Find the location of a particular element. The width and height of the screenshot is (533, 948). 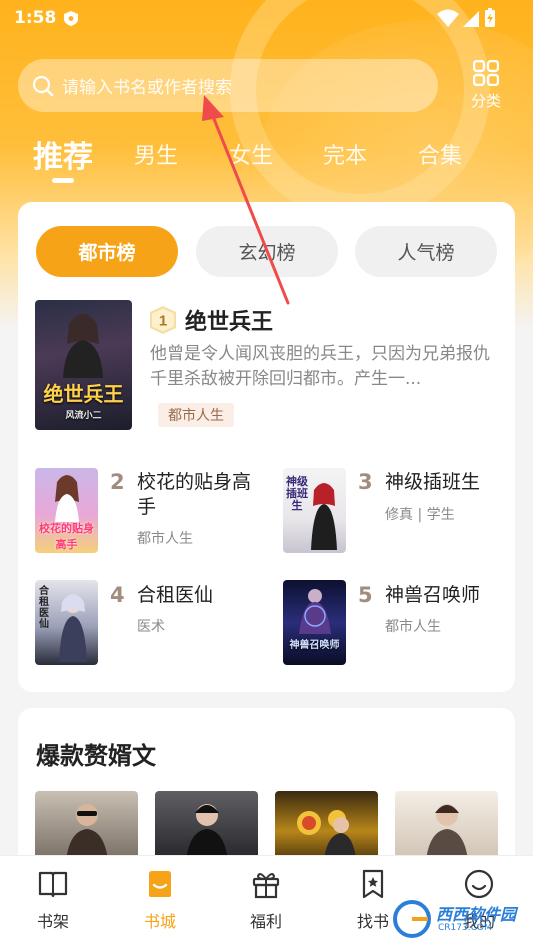

search-input: 请输入书名或作者搜索 is located at coordinates (228, 85).